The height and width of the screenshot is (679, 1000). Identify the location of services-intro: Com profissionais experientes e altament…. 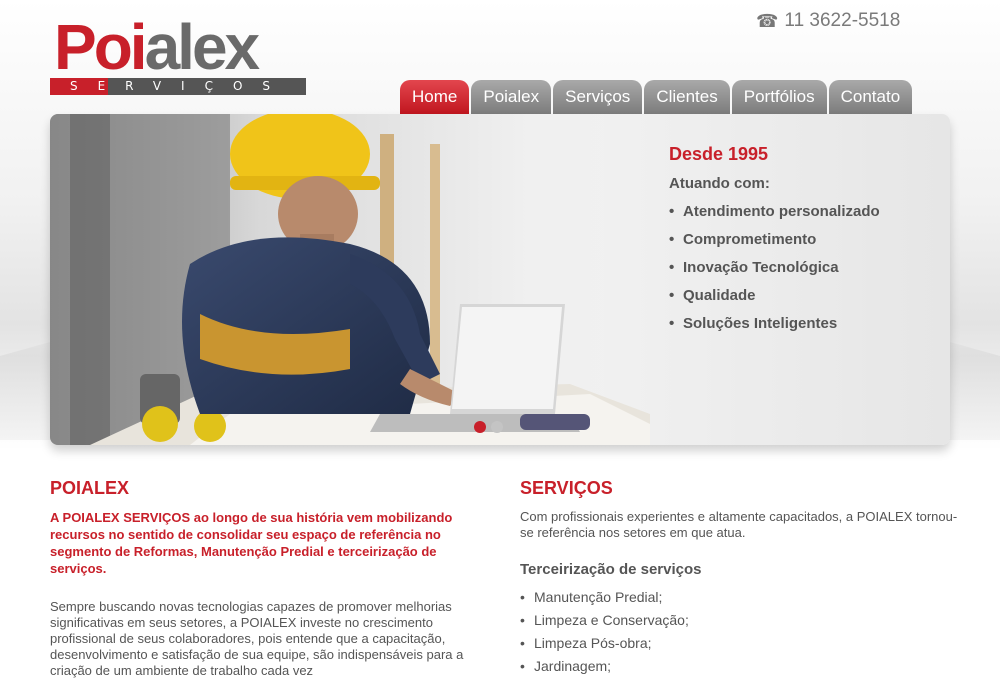
(739, 524).